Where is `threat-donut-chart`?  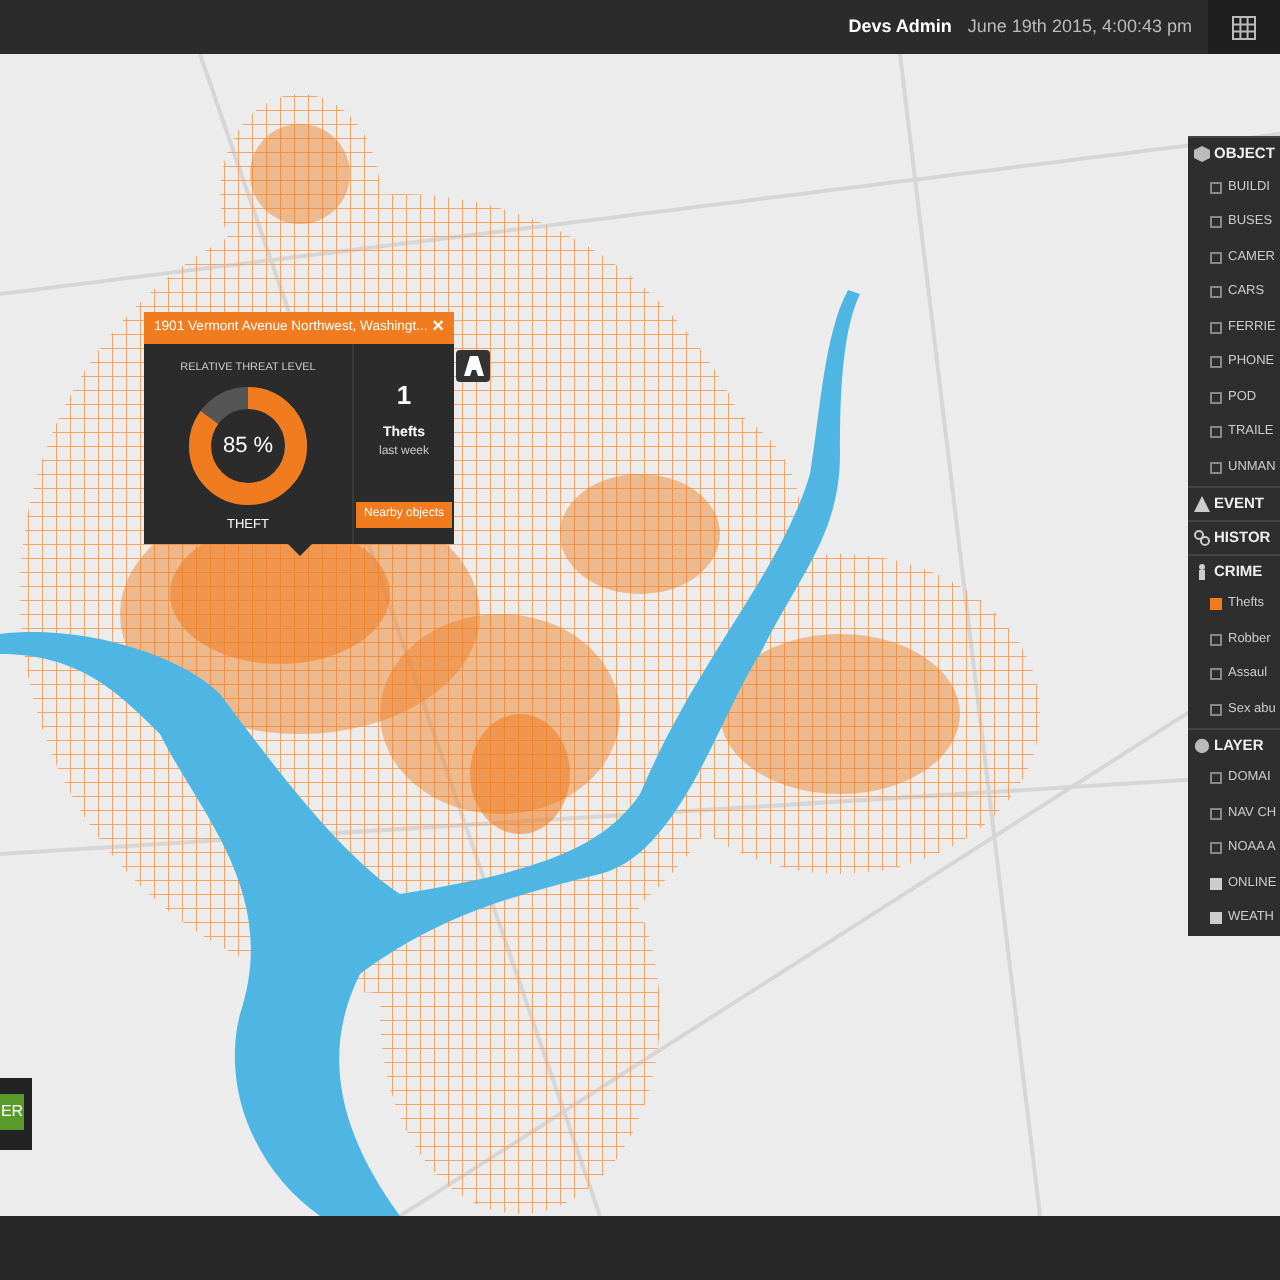 threat-donut-chart is located at coordinates (248, 446).